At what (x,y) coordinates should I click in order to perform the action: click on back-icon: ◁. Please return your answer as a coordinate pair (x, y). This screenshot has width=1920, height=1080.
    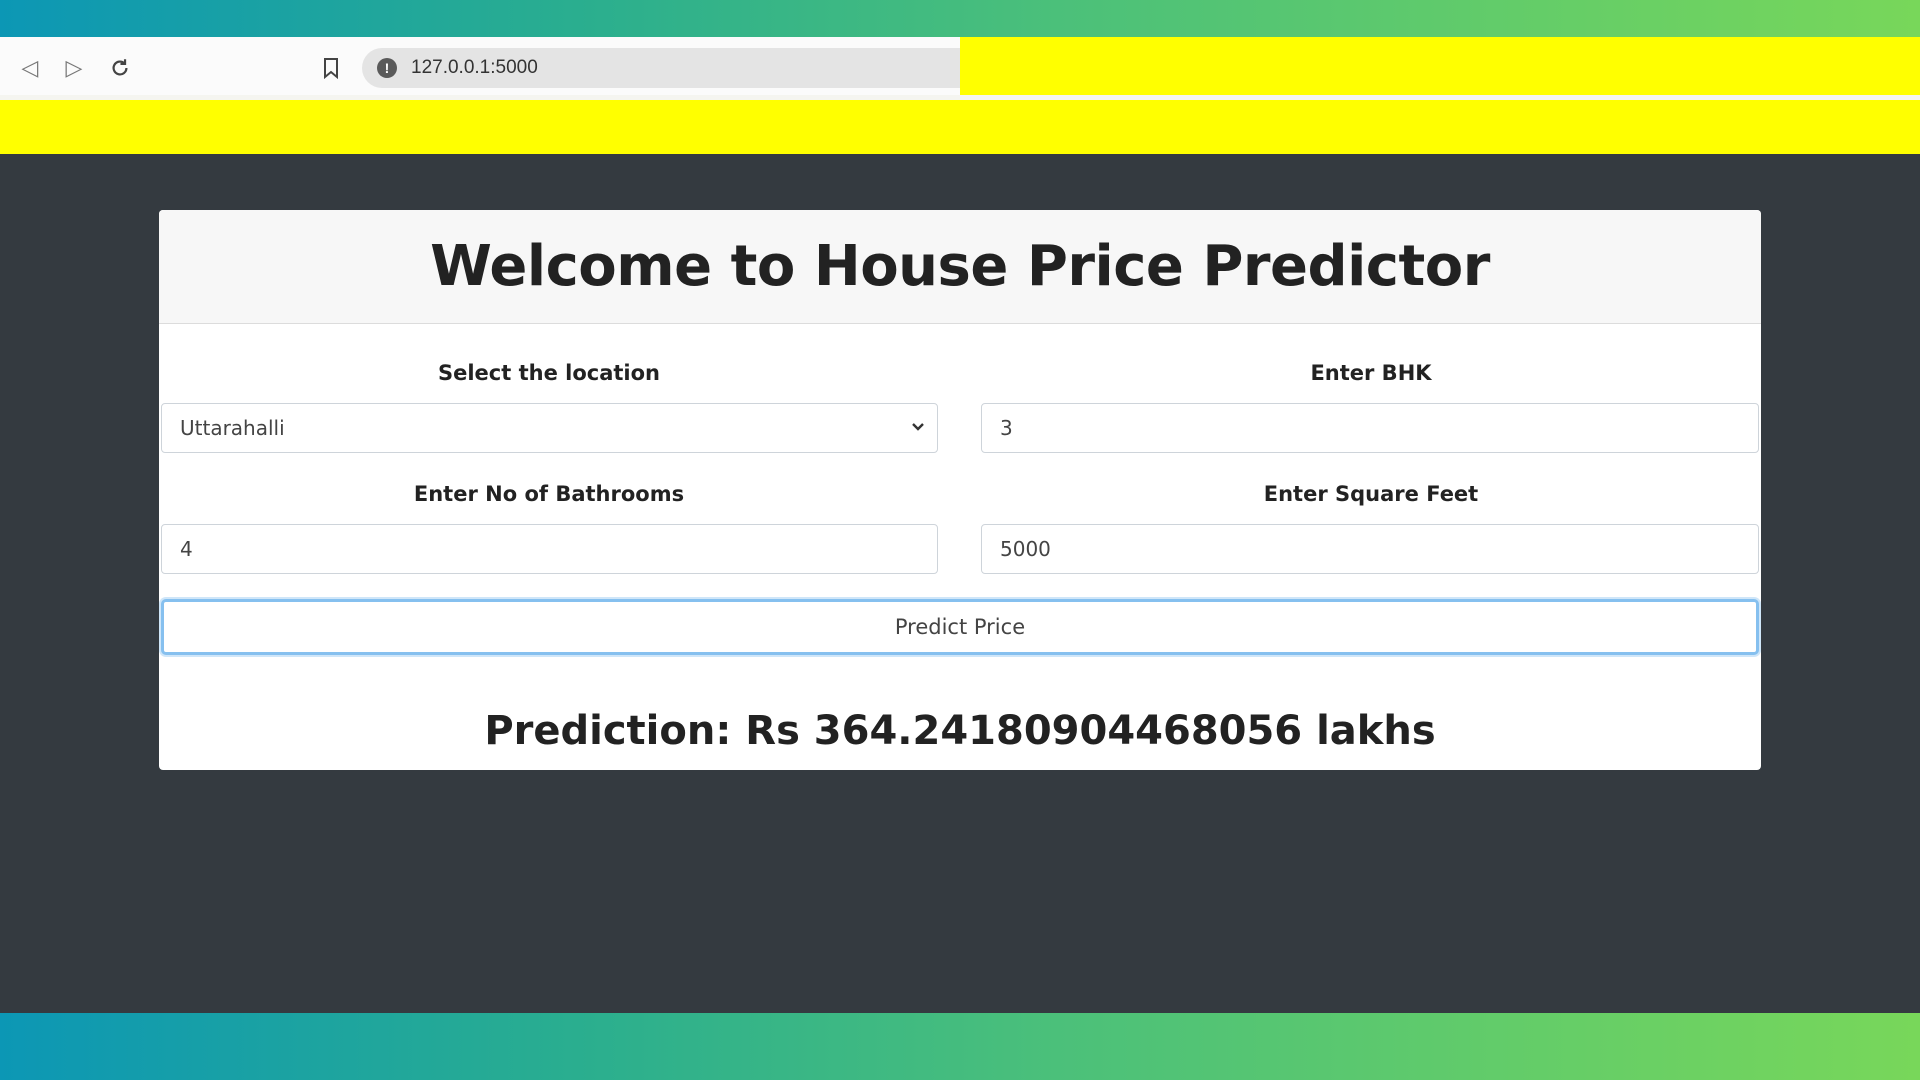
    Looking at the image, I should click on (30, 68).